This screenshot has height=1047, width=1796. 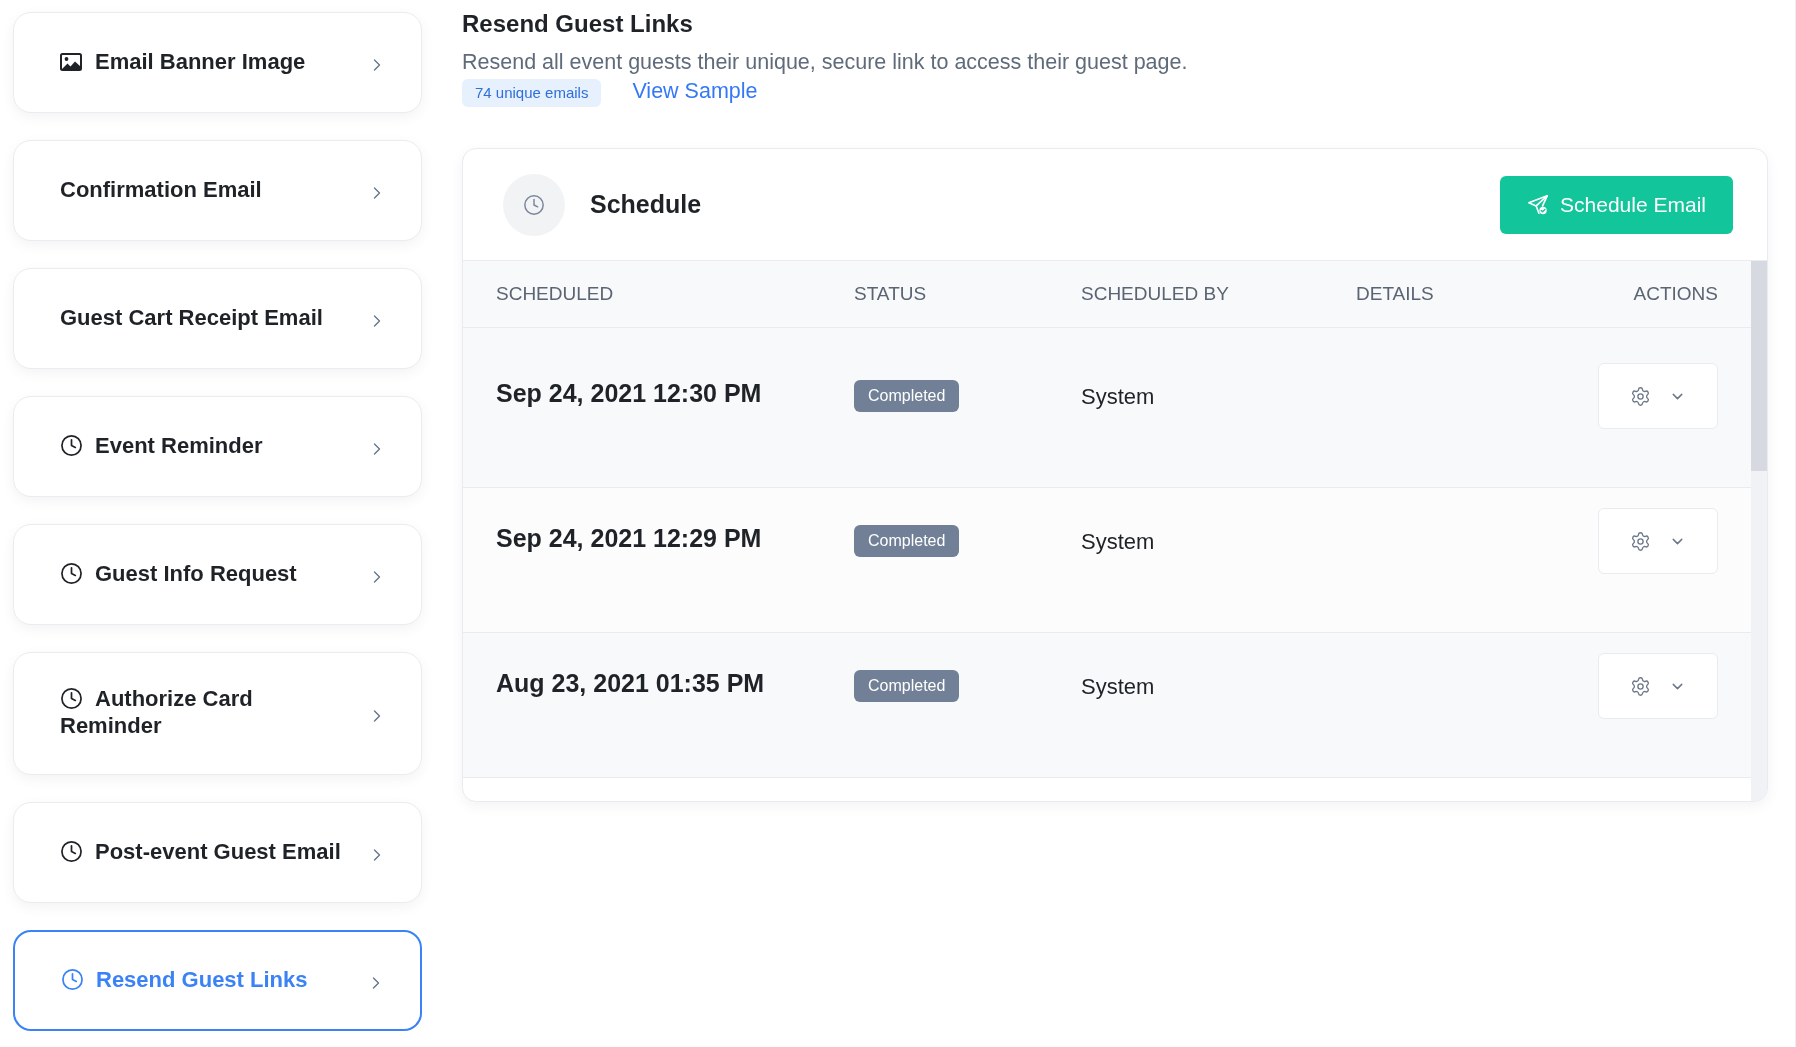 I want to click on scheduled-time: Sep 24, 2021 12:30 PM, so click(x=629, y=394).